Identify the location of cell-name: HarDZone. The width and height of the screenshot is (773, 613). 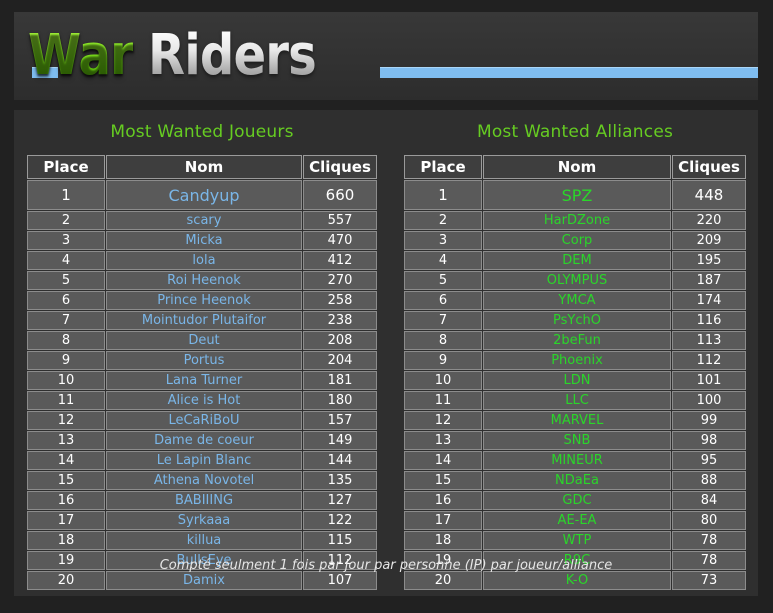
(577, 220).